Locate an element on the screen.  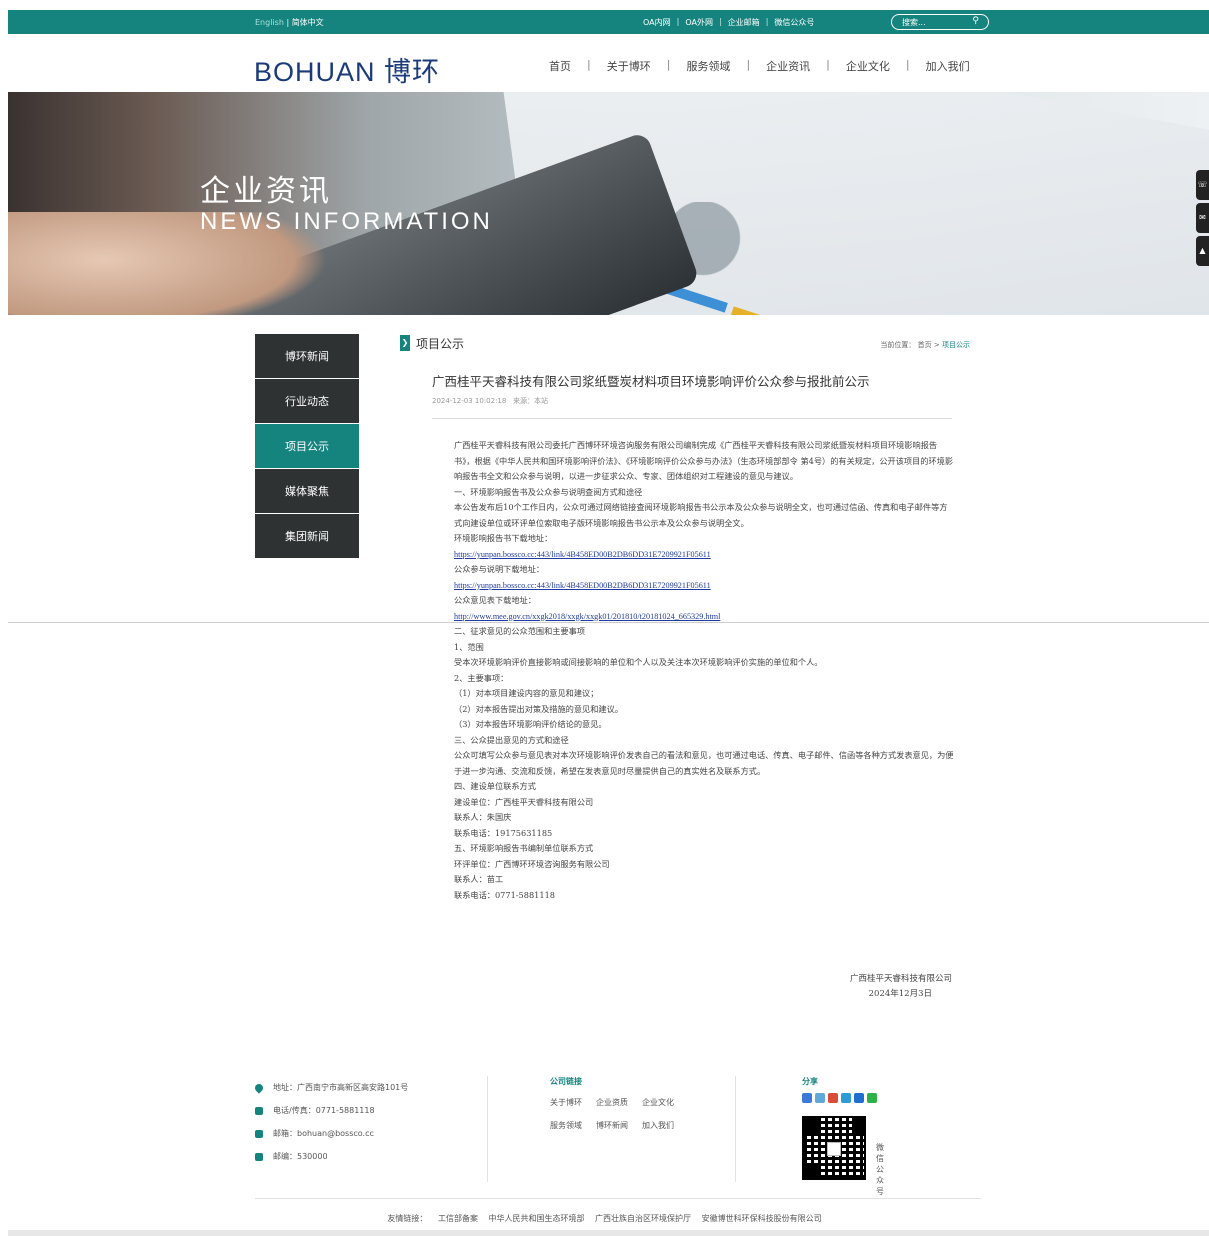
floating-side-tabs: ☏ ✉ ▲ is located at coordinates (1202, 219).